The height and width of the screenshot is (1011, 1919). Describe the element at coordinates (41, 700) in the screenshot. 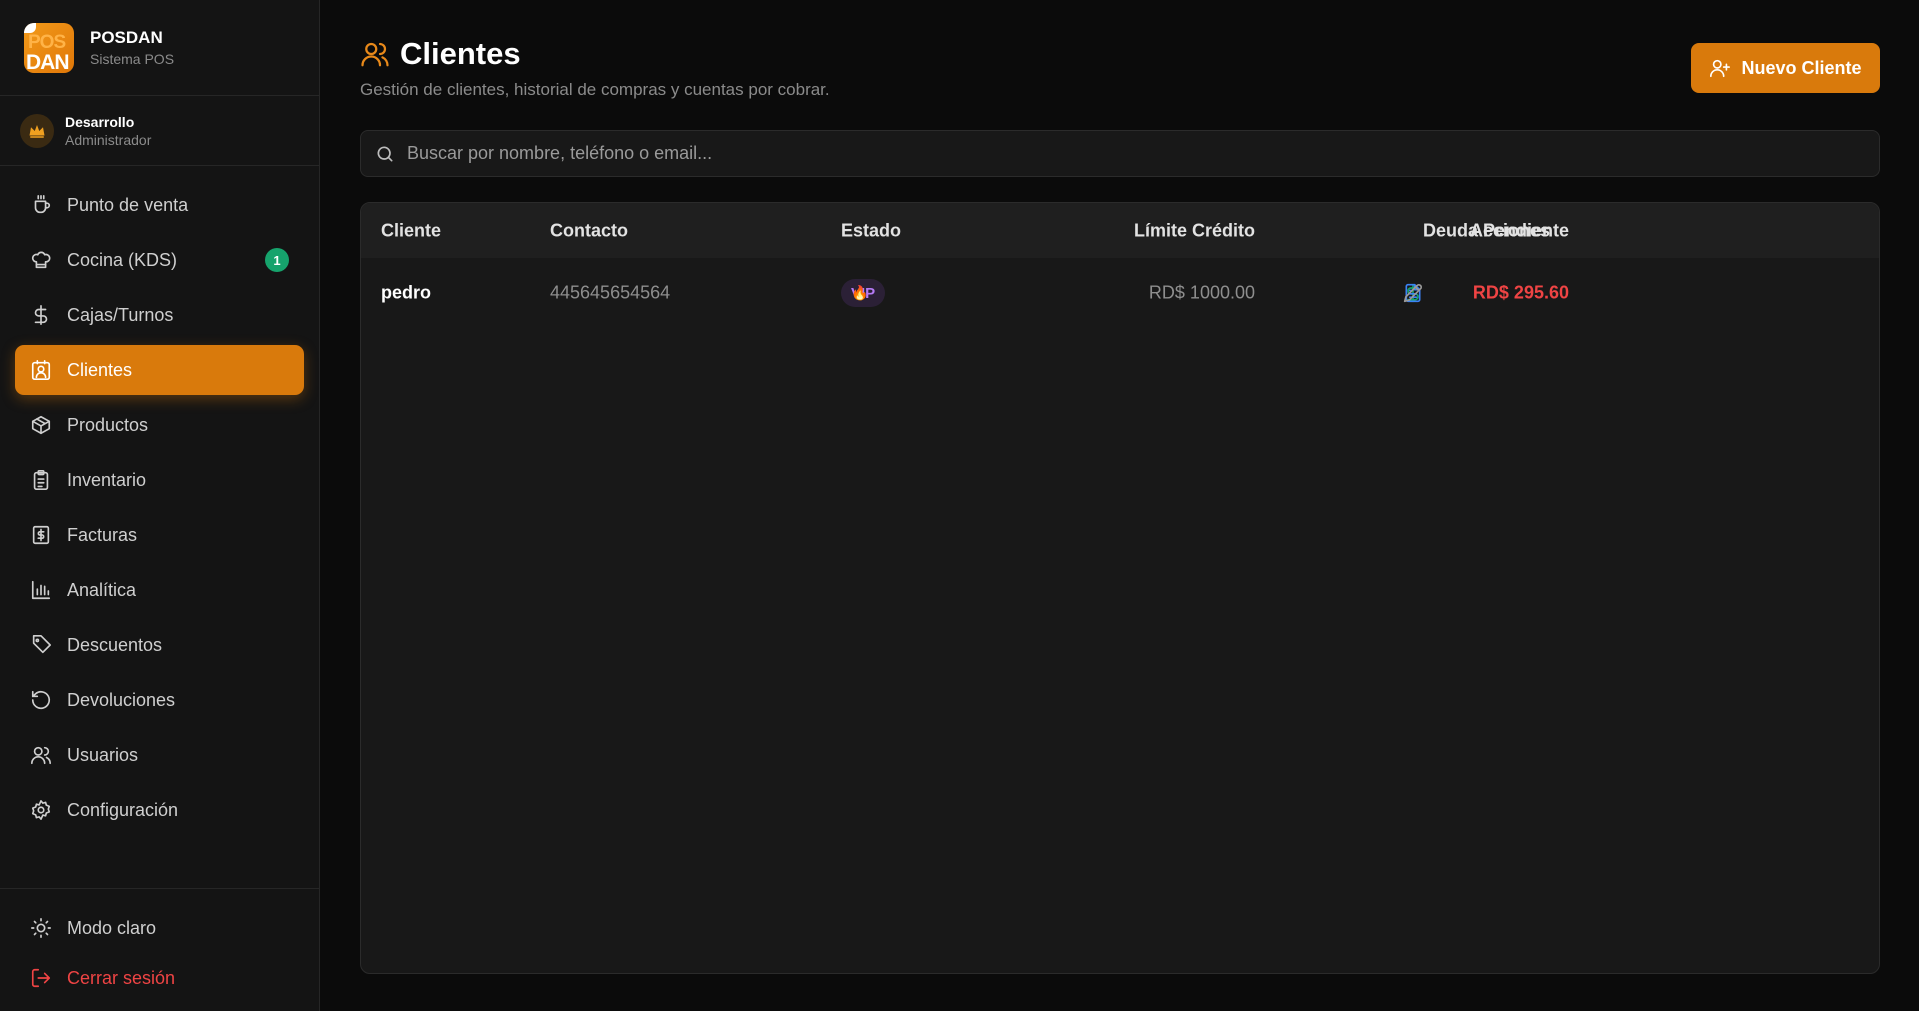

I see `rotate-ccw-icon` at that location.